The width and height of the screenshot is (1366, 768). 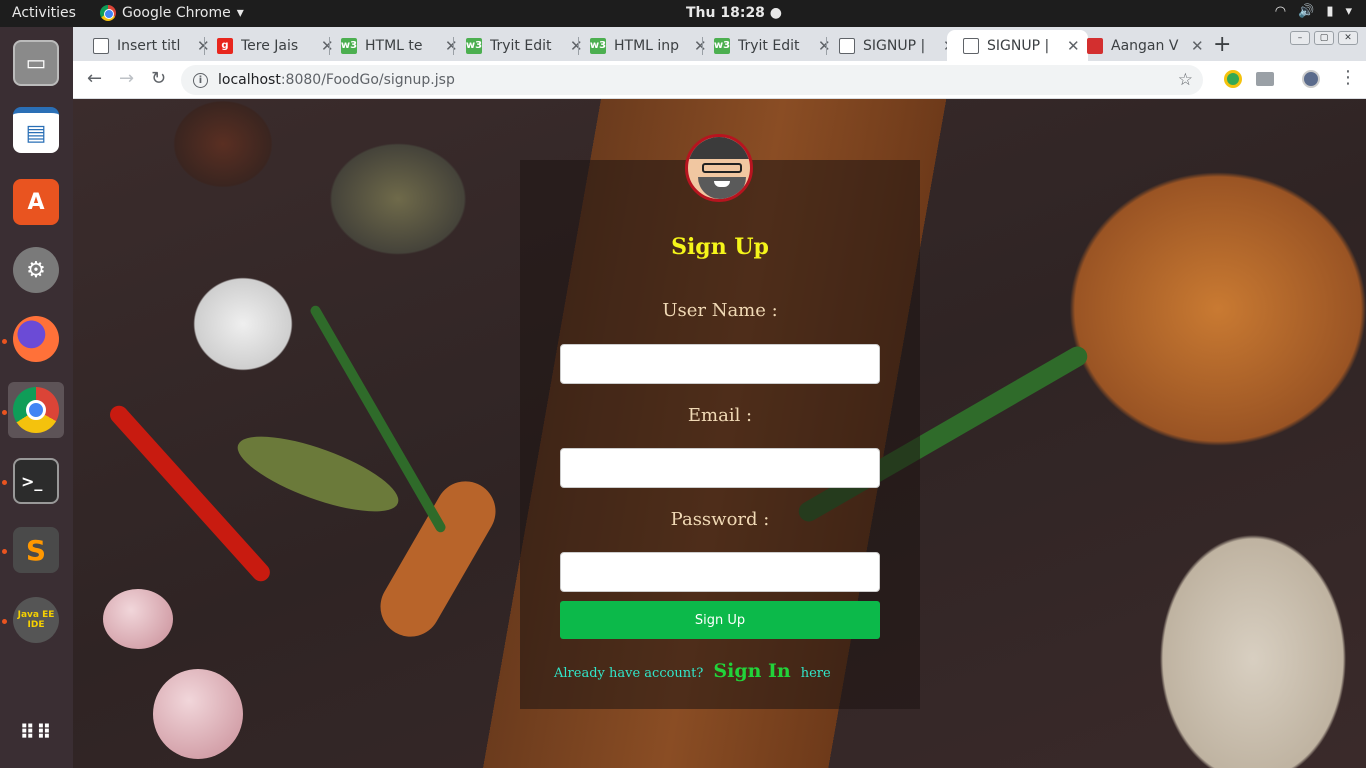 What do you see at coordinates (44, 13) in the screenshot?
I see `activities-button: Activities` at bounding box center [44, 13].